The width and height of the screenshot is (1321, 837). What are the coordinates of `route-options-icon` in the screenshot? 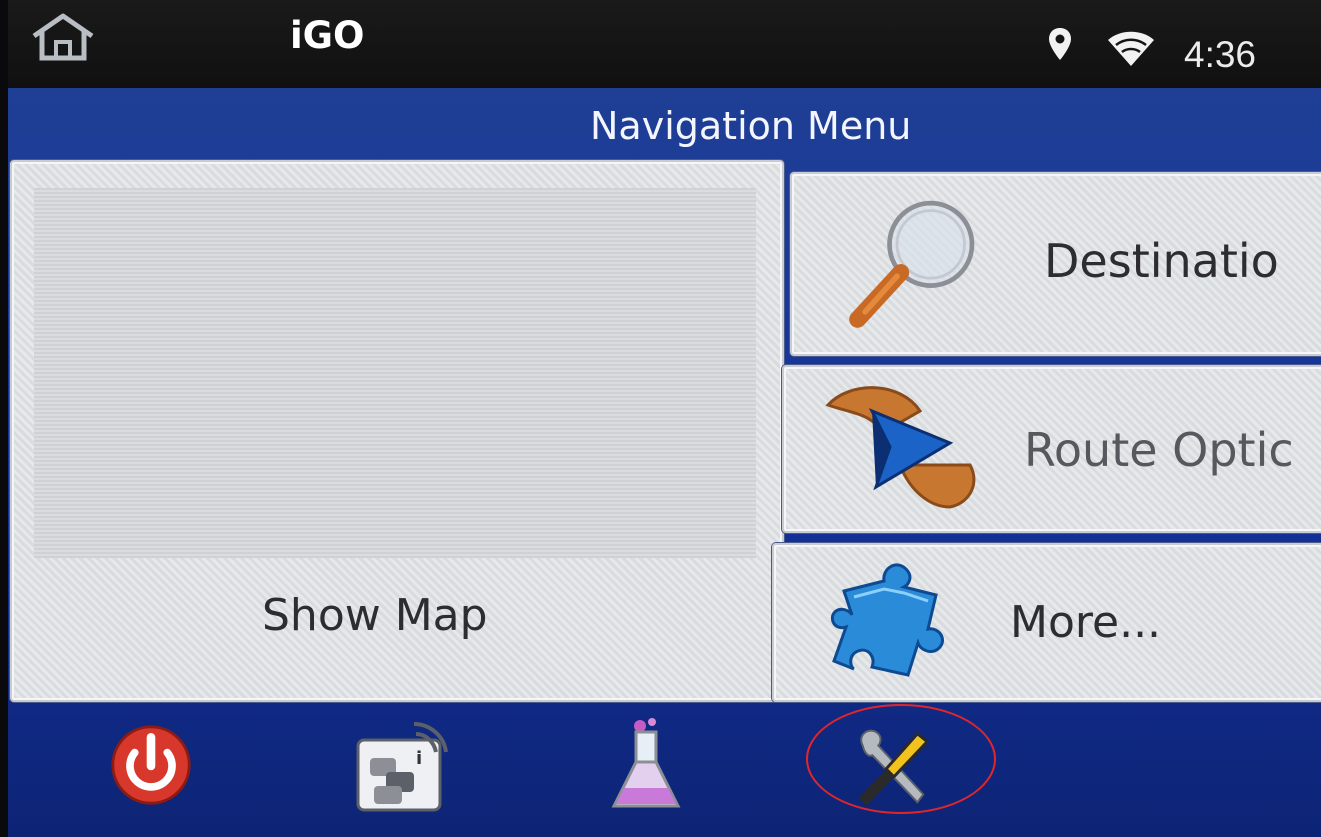 It's located at (900, 447).